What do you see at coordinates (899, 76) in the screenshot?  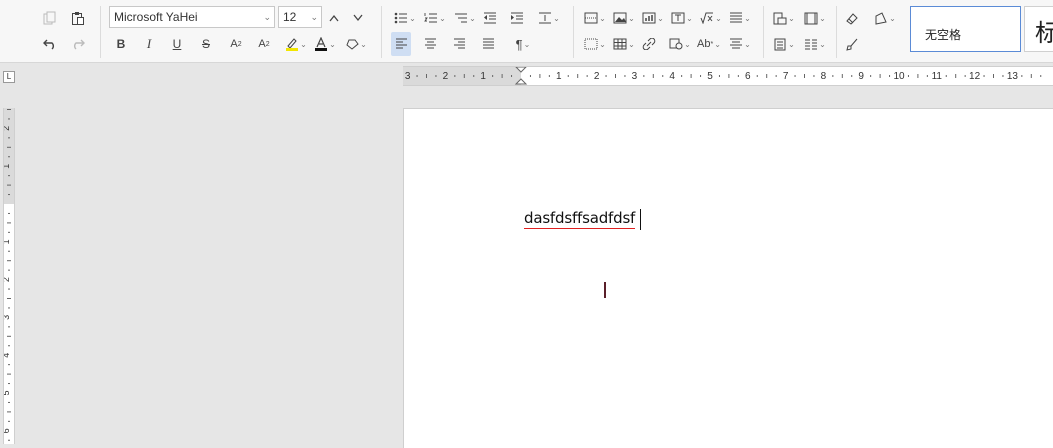 I see `ruler-label: 10` at bounding box center [899, 76].